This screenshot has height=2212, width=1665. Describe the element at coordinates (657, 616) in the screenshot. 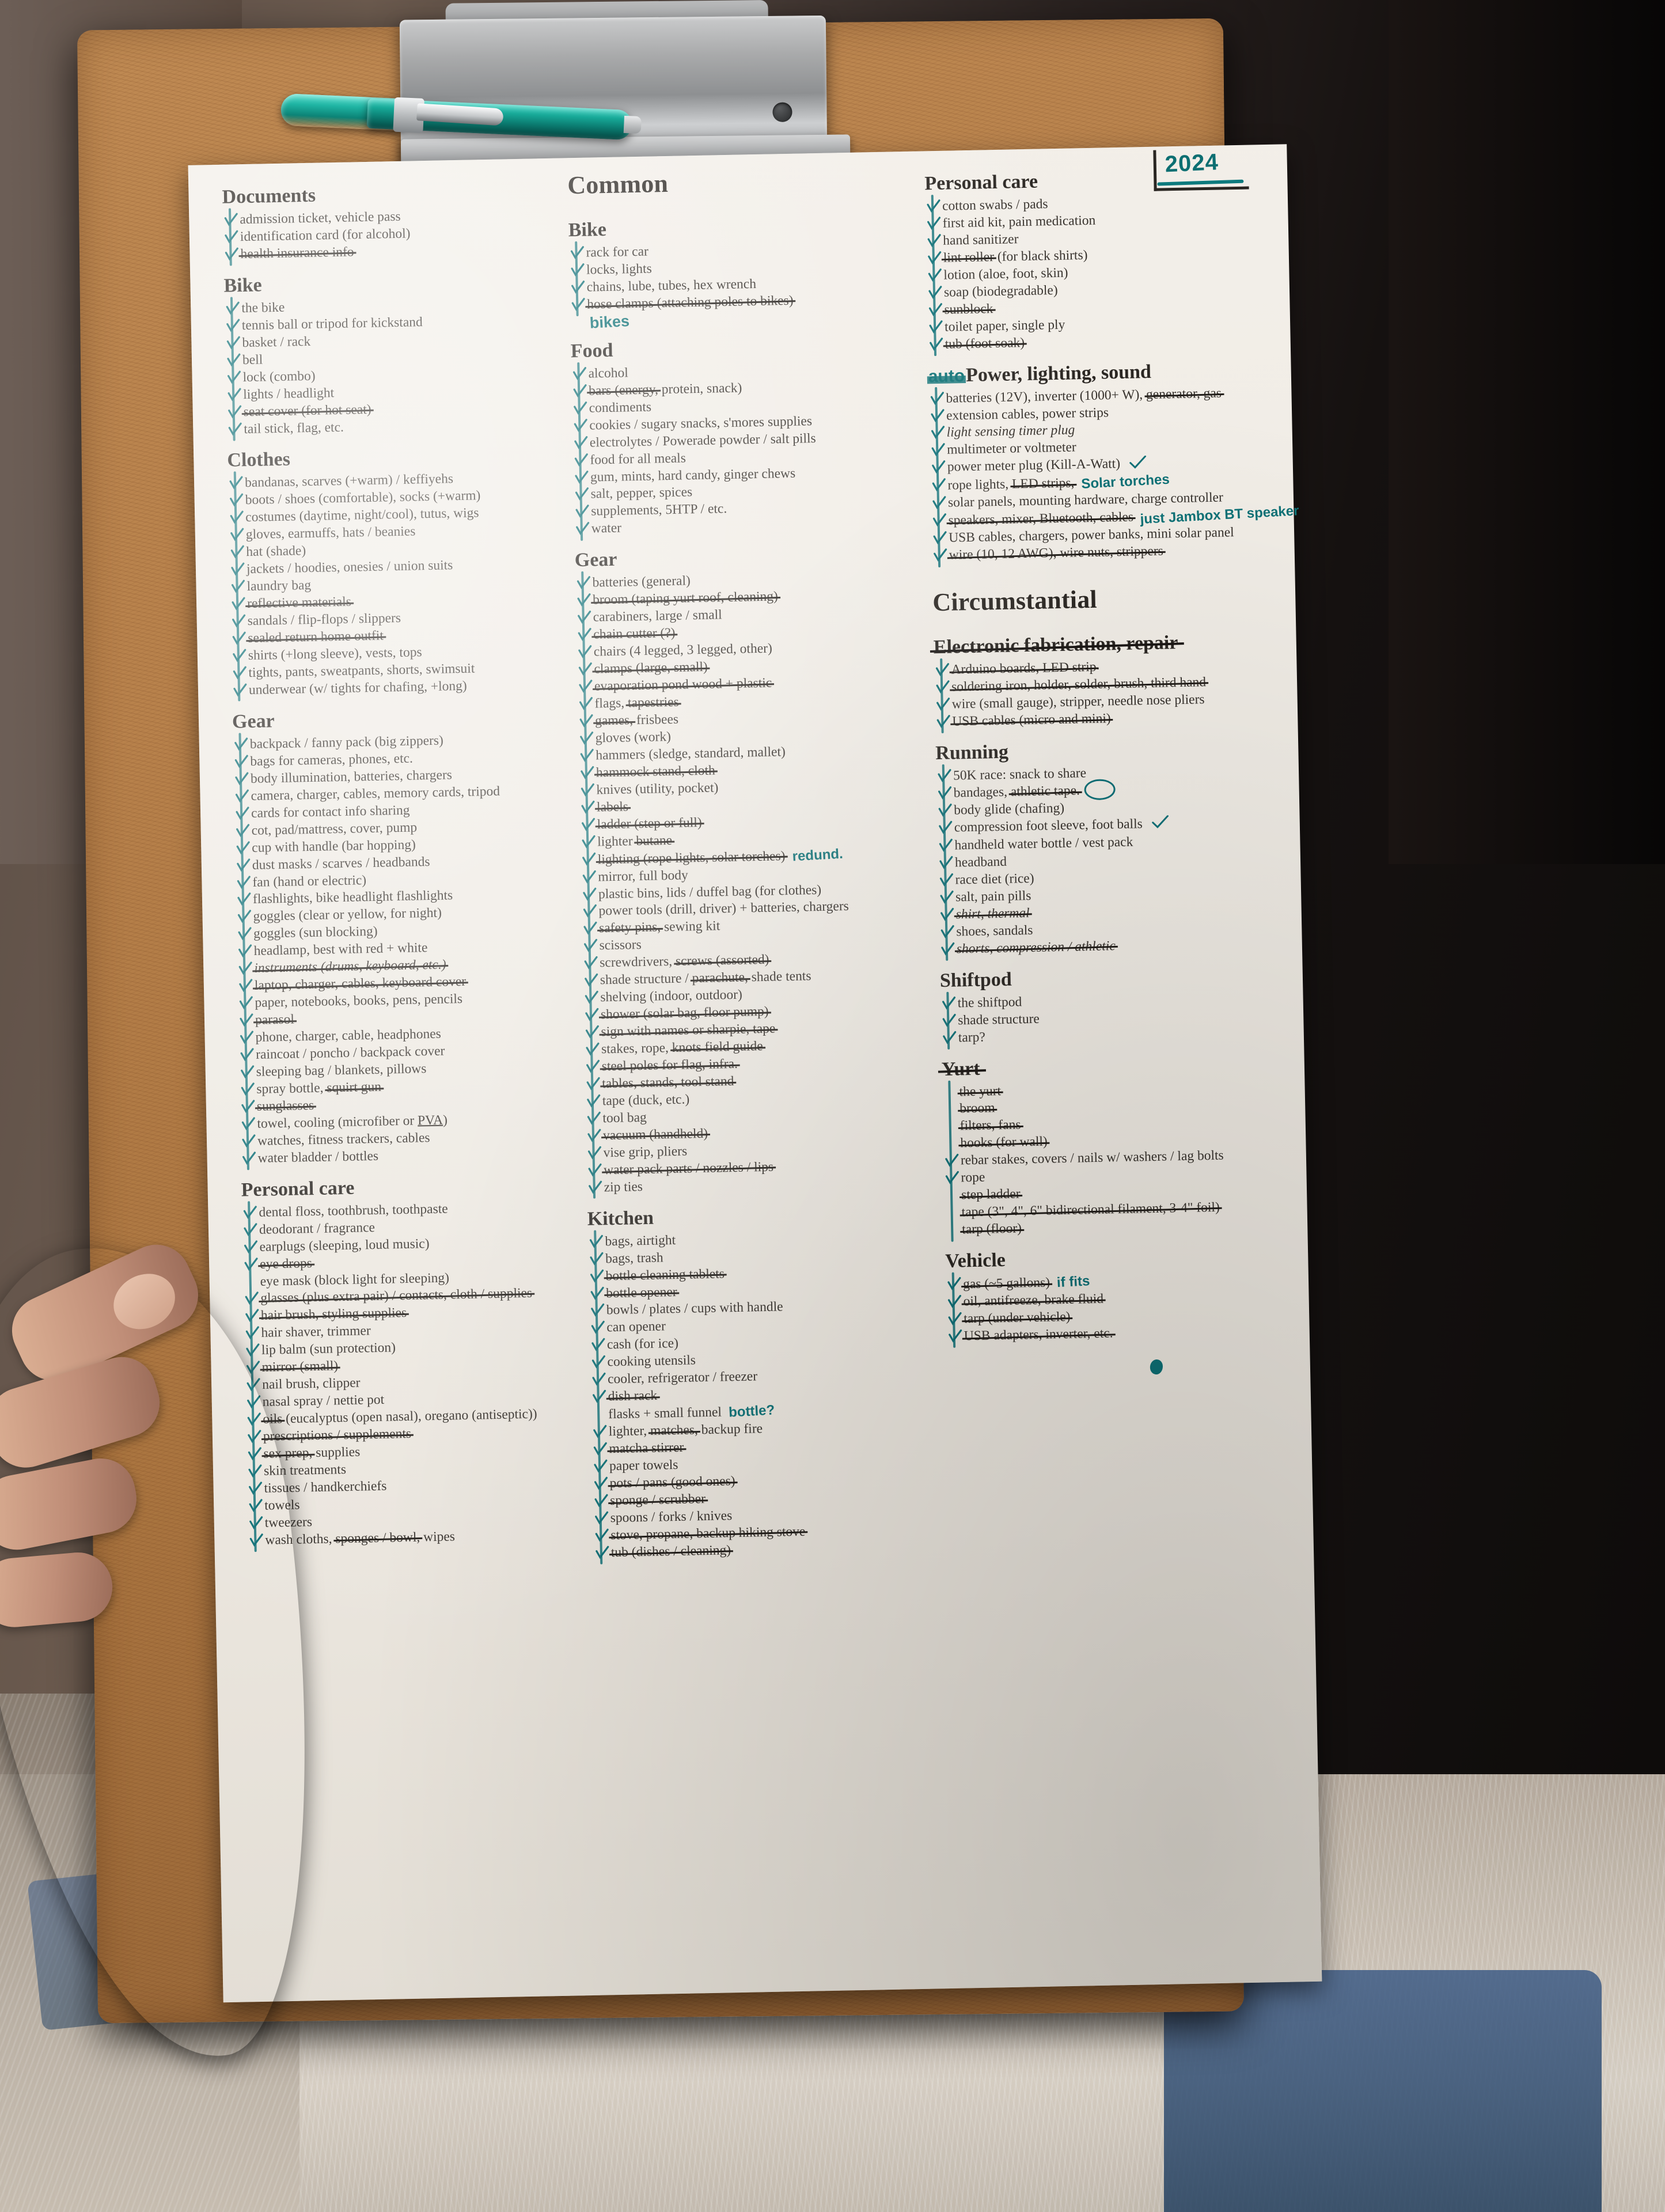

I see `list-item-label: carabiners, large / small` at that location.